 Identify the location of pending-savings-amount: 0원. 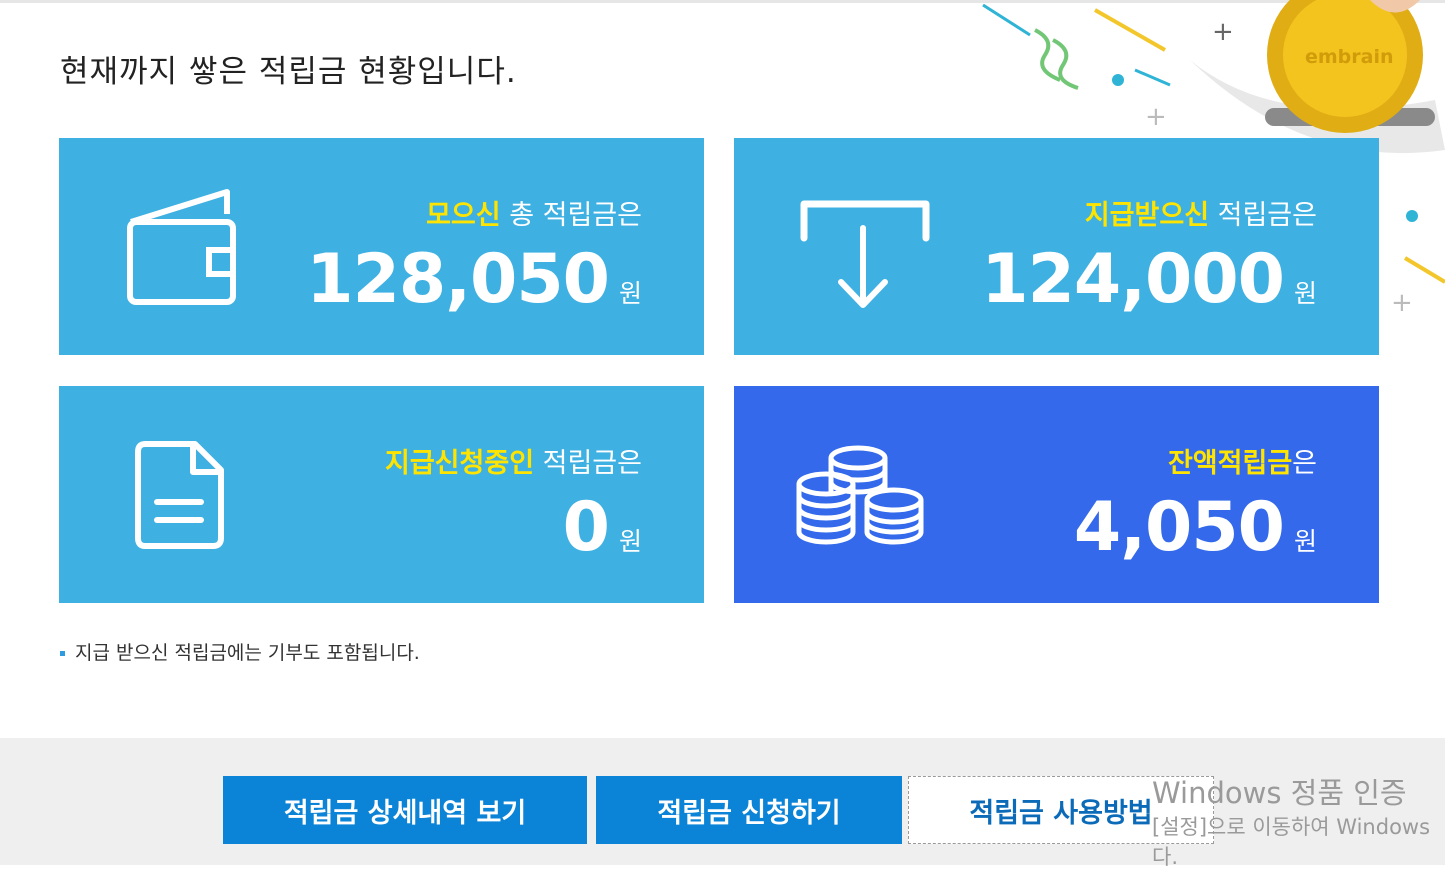
(602, 527).